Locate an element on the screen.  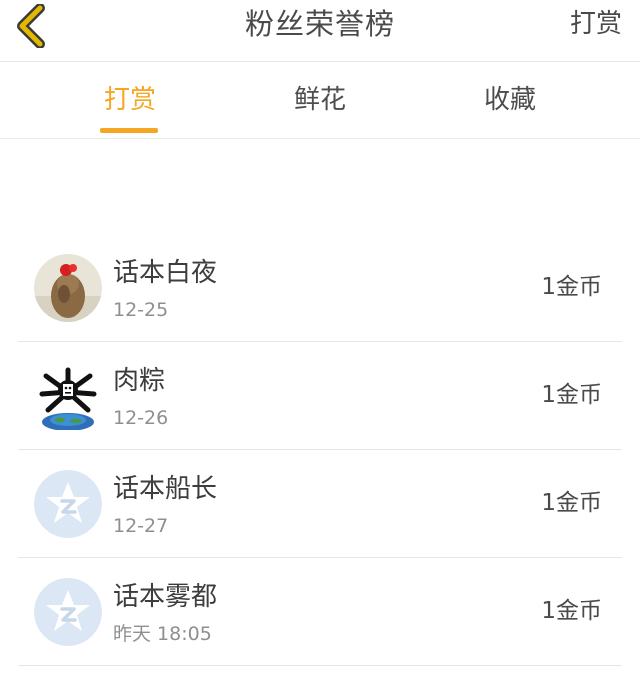
tab-bar: 打赏 鲜花 收藏 is located at coordinates (320, 101).